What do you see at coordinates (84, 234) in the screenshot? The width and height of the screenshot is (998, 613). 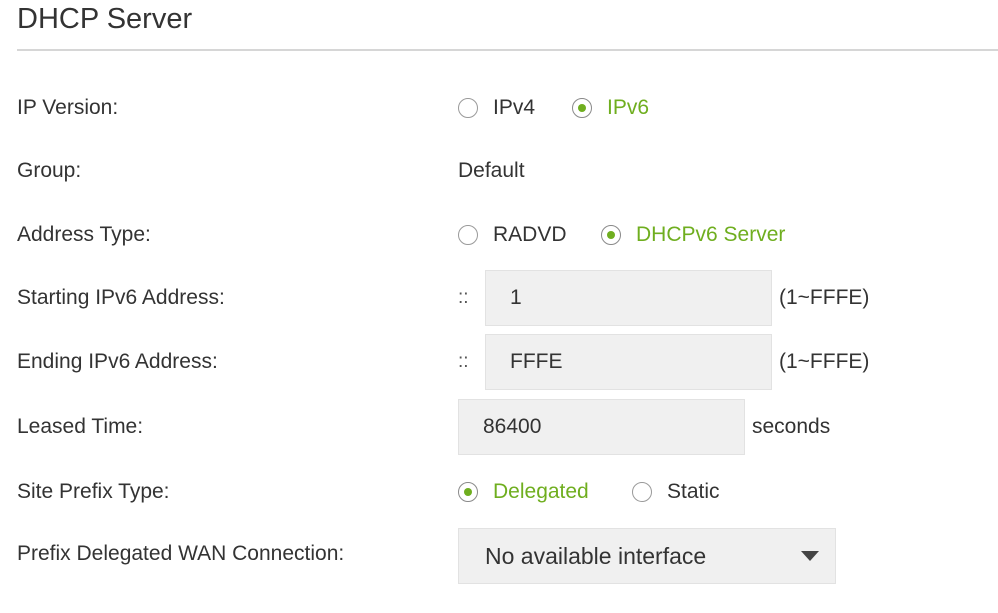 I see `address-type-label: Address Type:` at bounding box center [84, 234].